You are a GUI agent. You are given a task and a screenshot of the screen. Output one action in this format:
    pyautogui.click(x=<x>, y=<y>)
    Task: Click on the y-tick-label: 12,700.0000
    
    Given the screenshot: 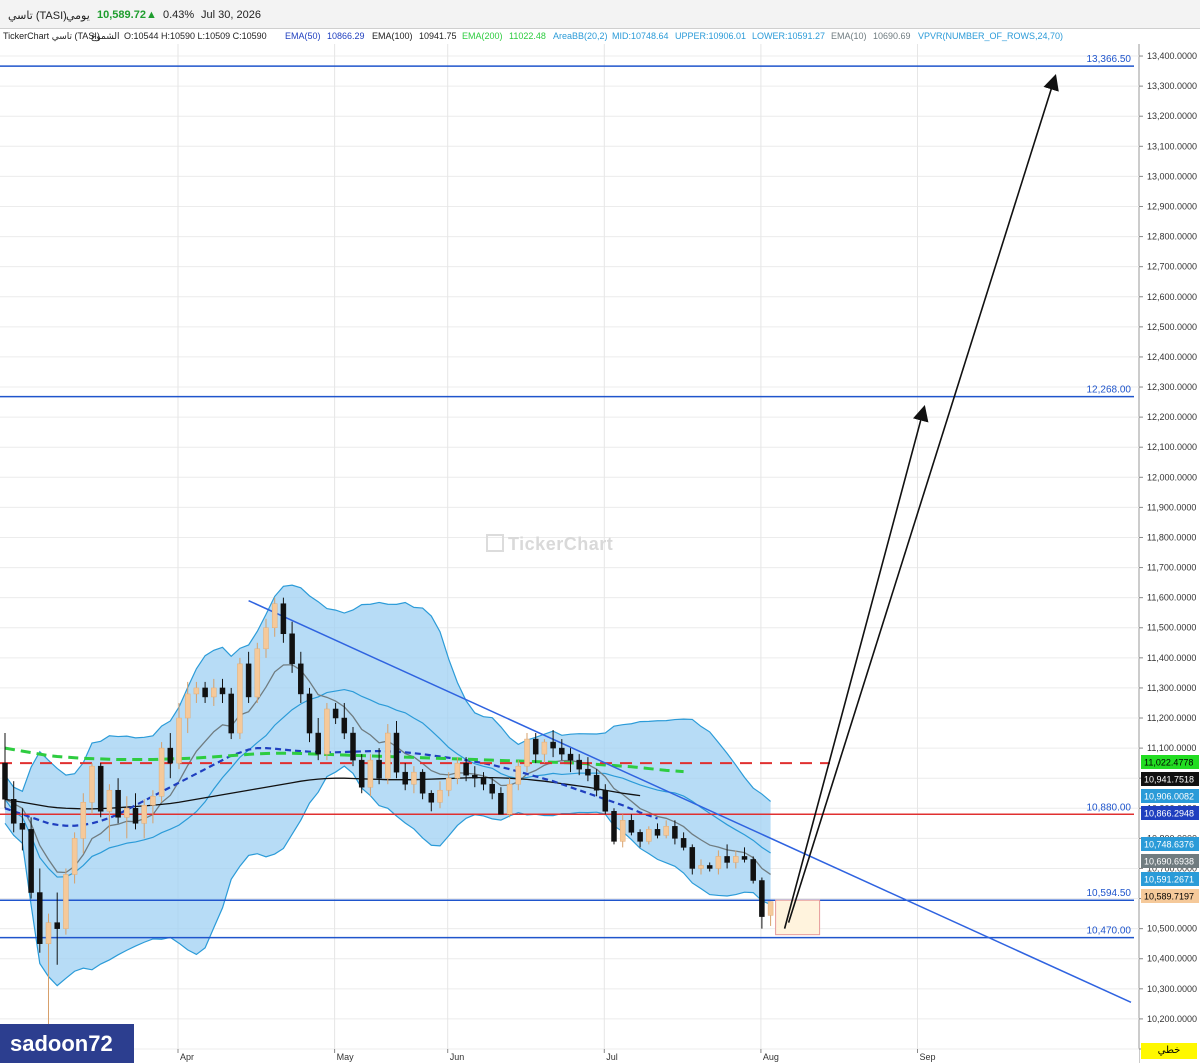 What is the action you would take?
    pyautogui.click(x=1172, y=267)
    